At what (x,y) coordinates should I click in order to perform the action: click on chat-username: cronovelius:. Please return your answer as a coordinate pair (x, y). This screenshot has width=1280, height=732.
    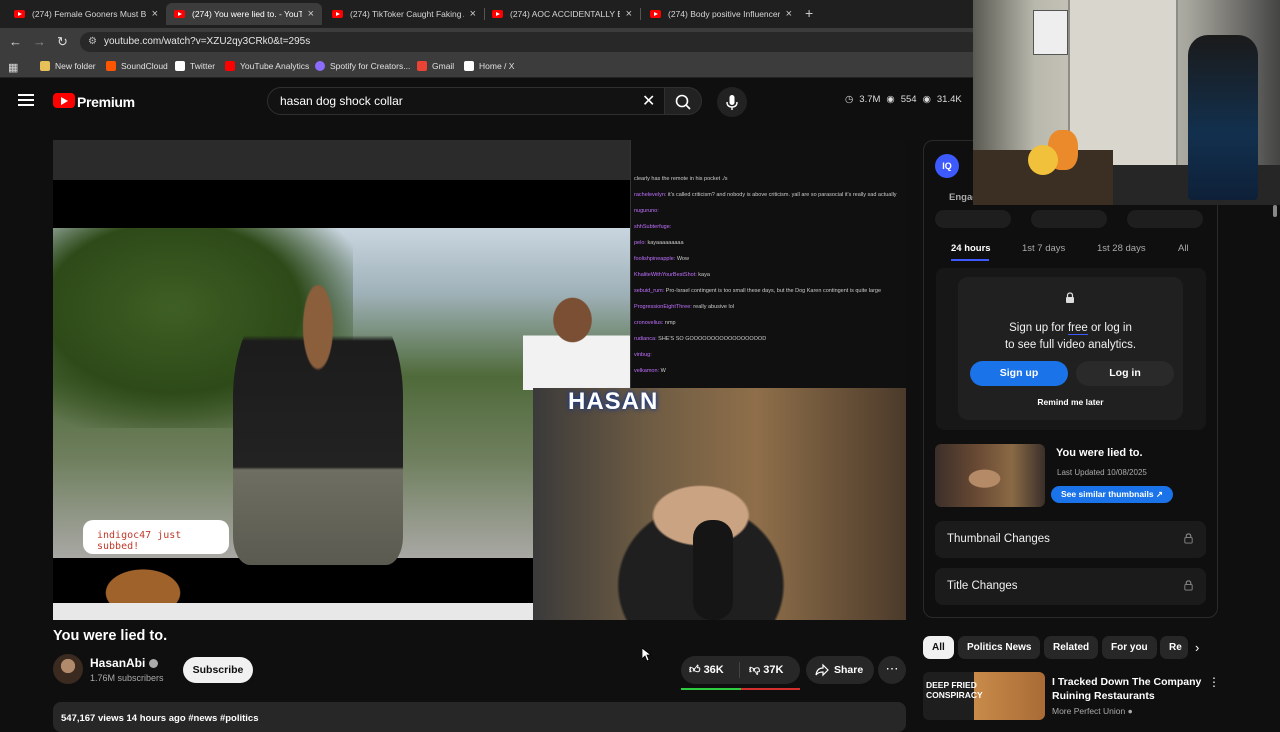
    Looking at the image, I should click on (649, 323).